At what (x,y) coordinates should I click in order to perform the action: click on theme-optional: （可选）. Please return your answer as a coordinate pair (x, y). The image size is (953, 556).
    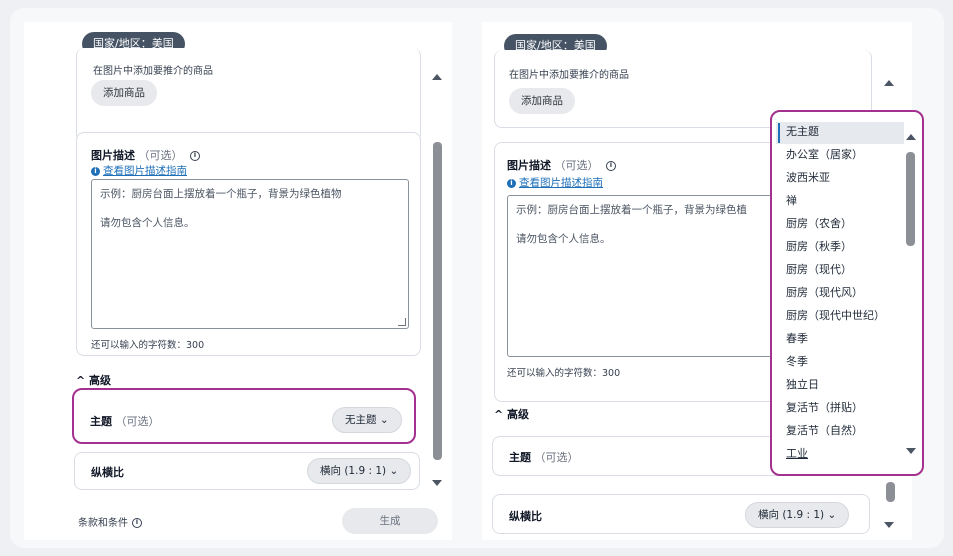
    Looking at the image, I should click on (556, 457).